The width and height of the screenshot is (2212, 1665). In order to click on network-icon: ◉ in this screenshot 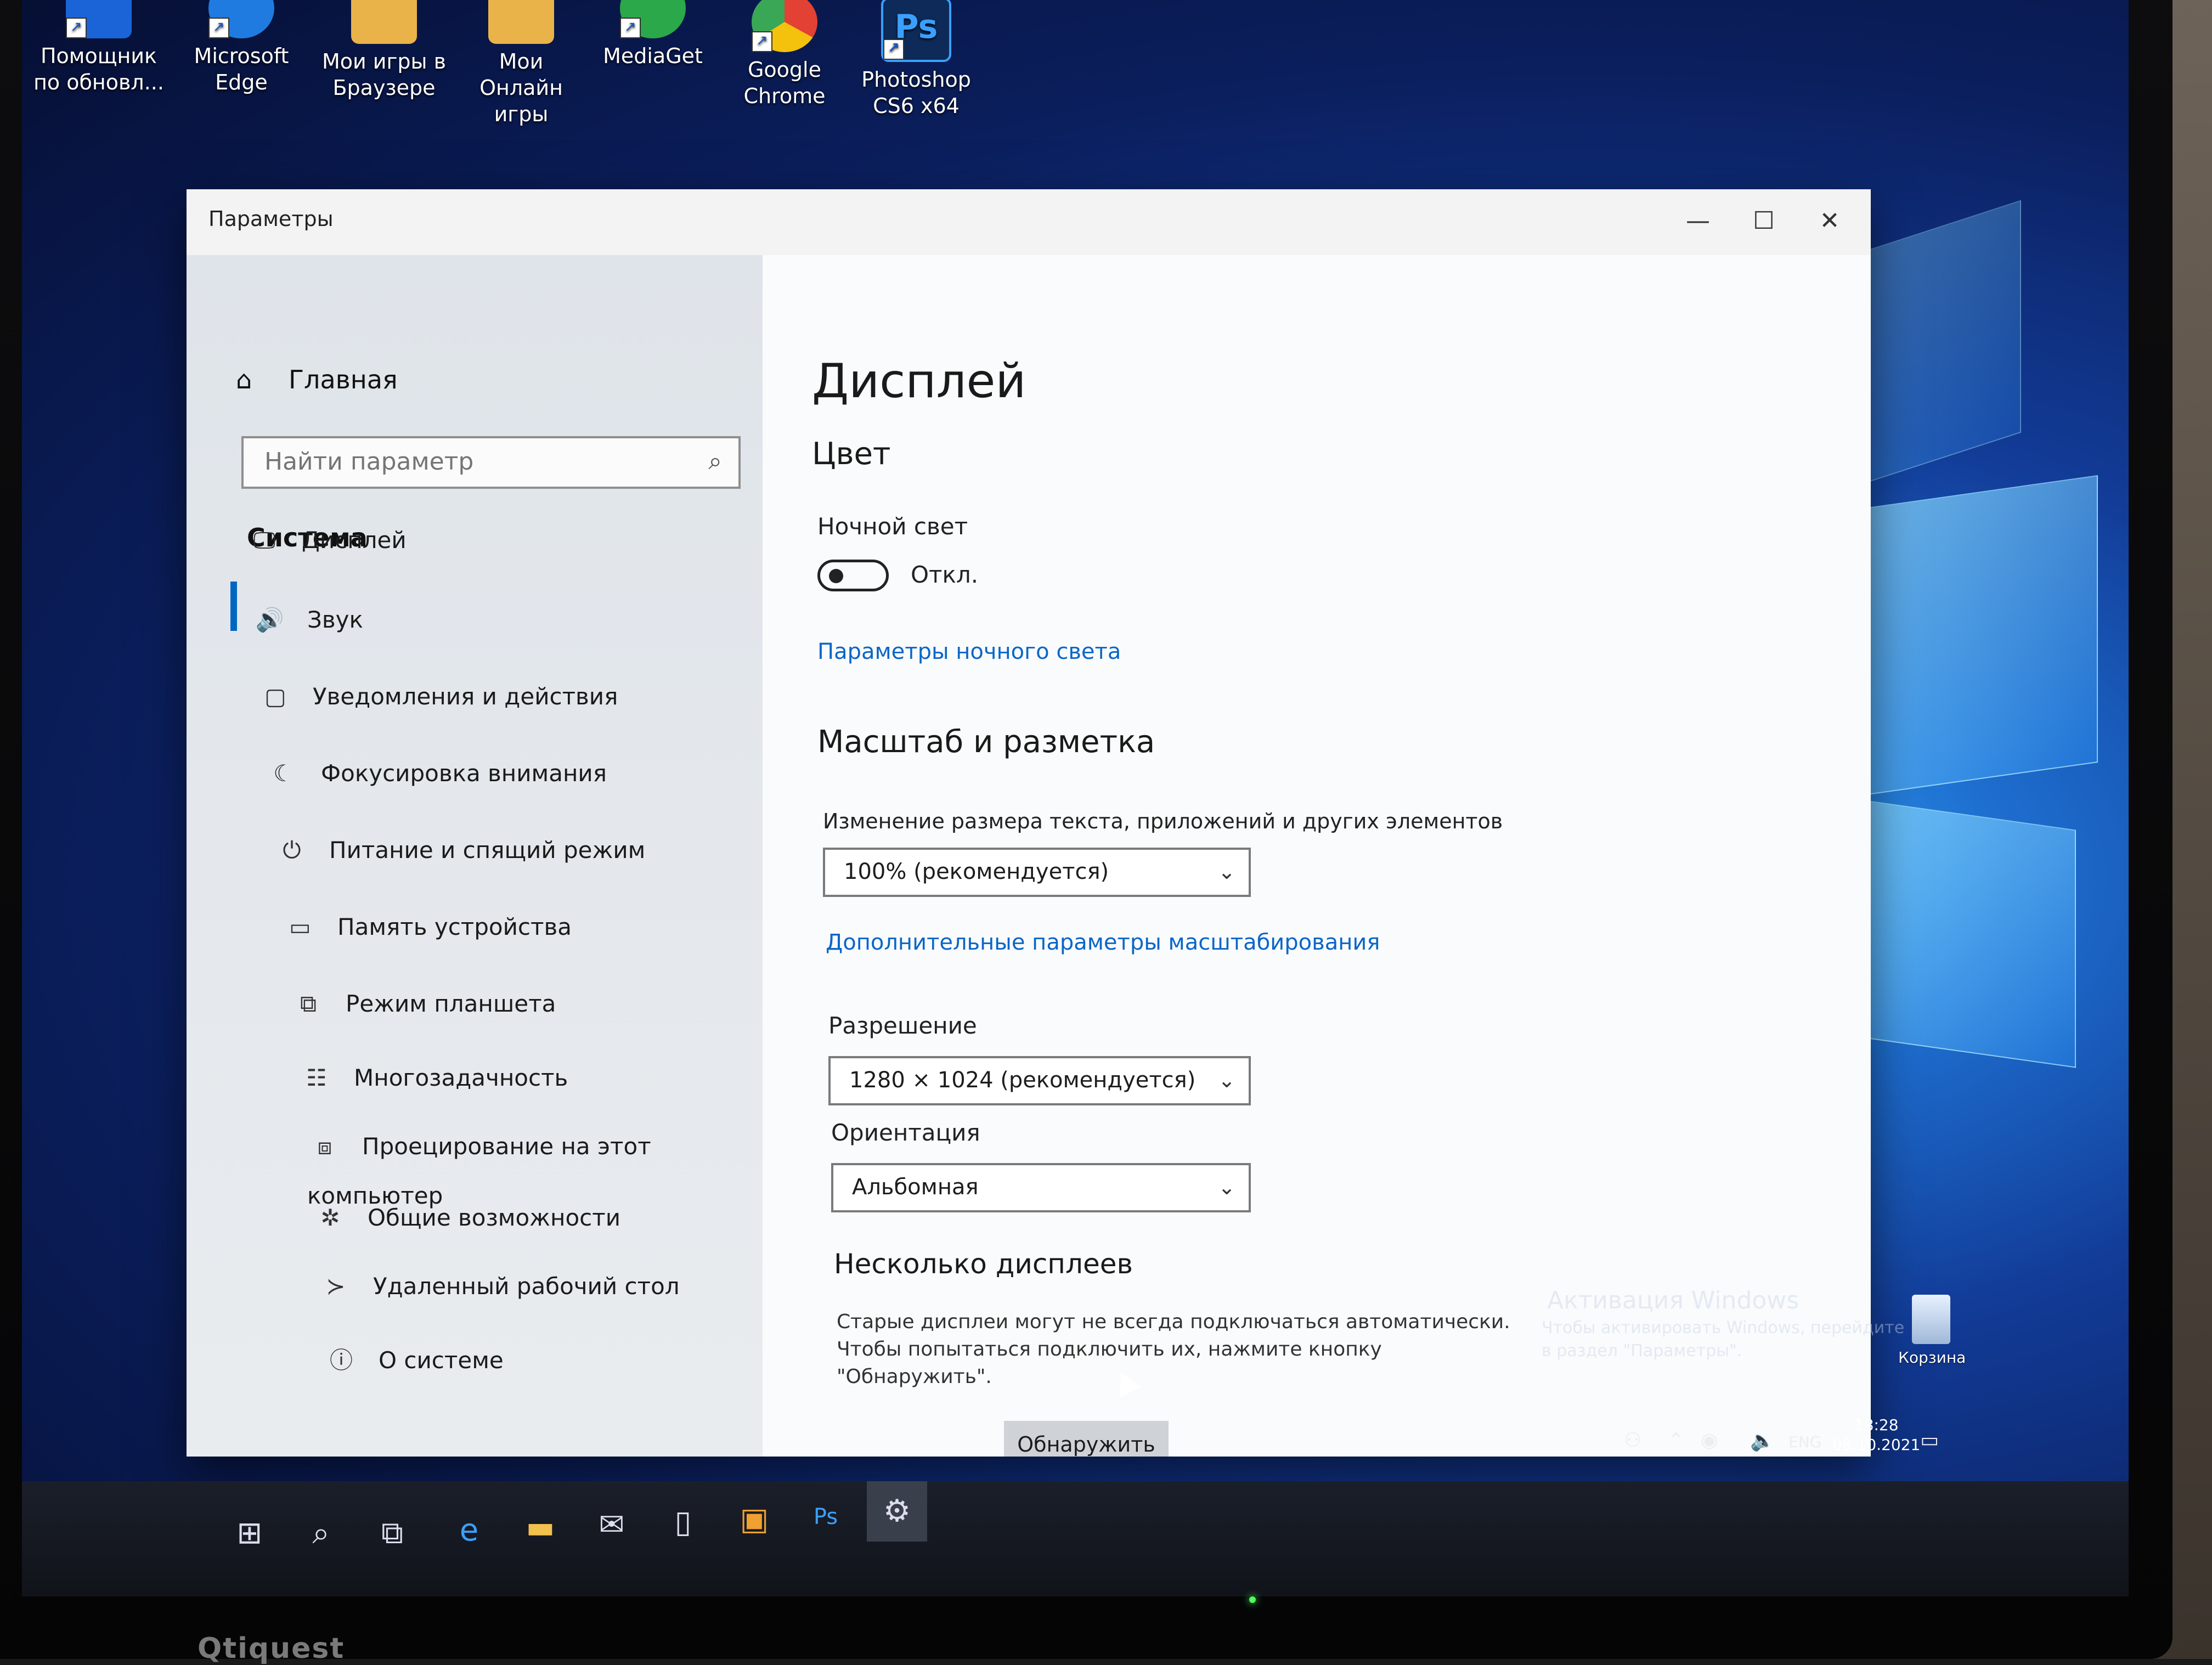, I will do `click(1709, 1440)`.